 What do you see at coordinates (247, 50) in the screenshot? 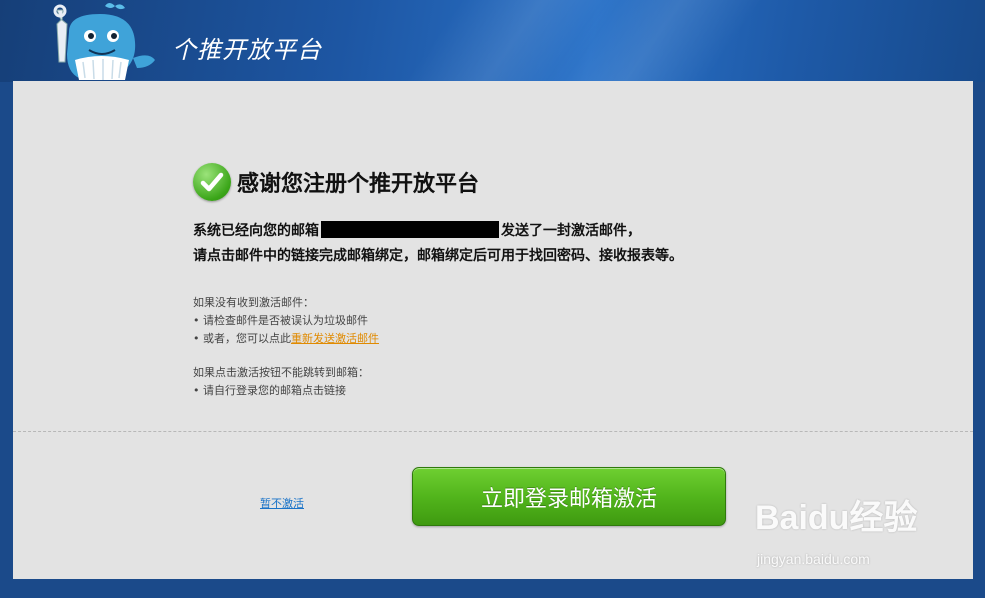
I see `brand-title: 个推开放平台` at bounding box center [247, 50].